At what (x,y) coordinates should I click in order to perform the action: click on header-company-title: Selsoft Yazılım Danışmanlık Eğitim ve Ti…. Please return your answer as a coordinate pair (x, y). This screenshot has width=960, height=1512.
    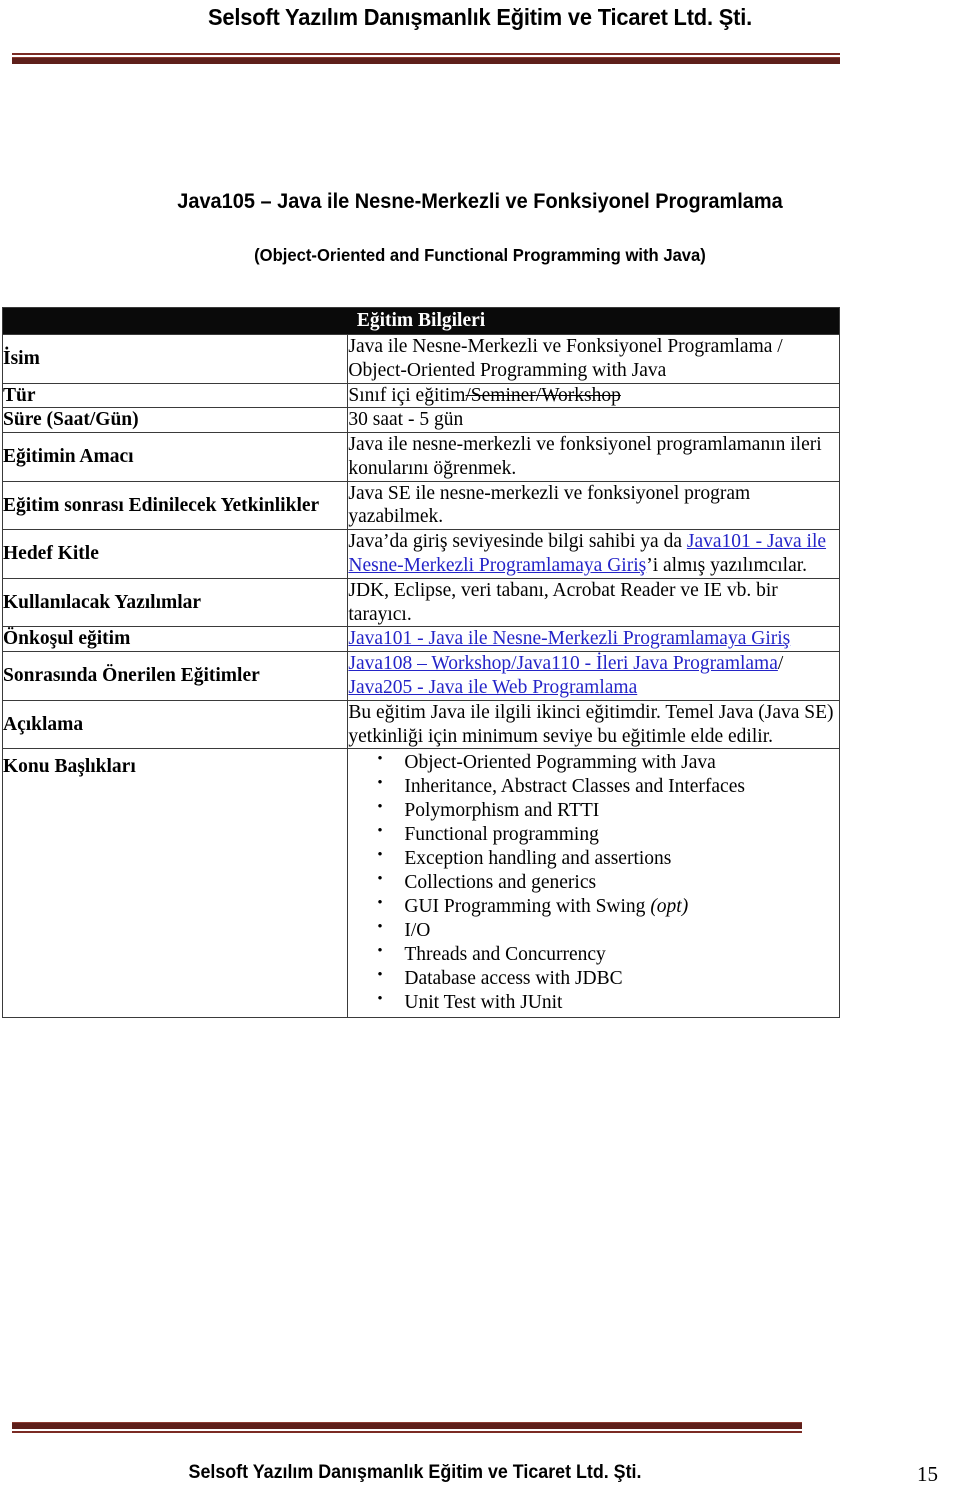
    Looking at the image, I should click on (480, 17).